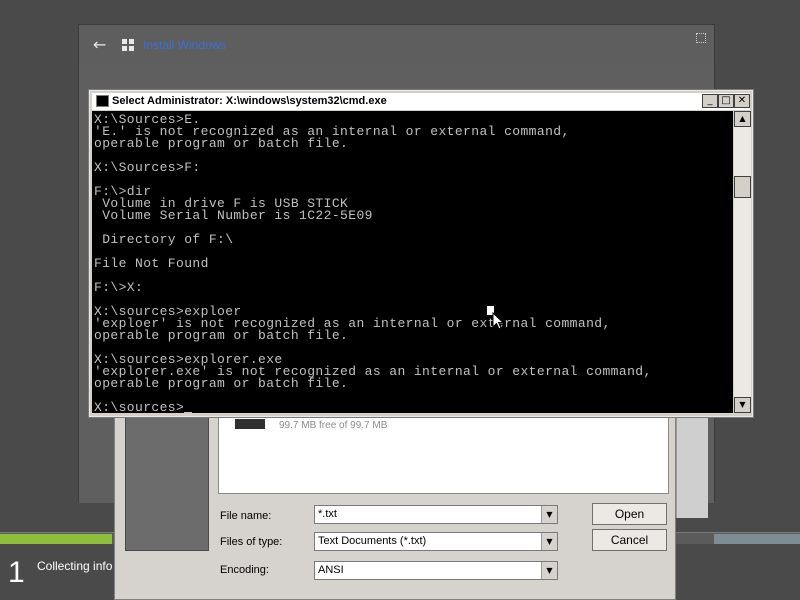  What do you see at coordinates (244, 570) in the screenshot?
I see `encoding-label: Encoding:` at bounding box center [244, 570].